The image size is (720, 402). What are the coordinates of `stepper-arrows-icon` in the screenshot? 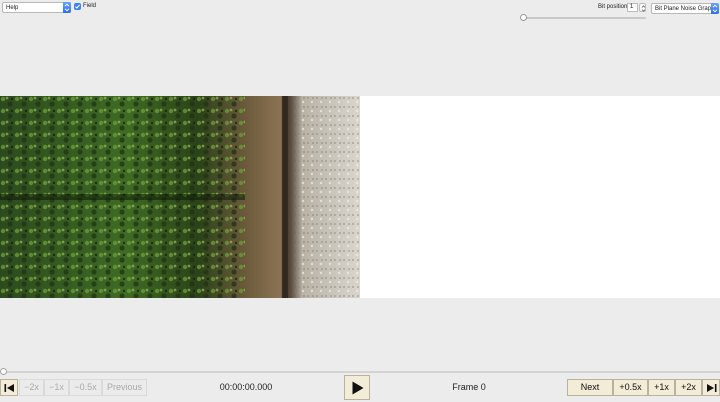 It's located at (643, 8).